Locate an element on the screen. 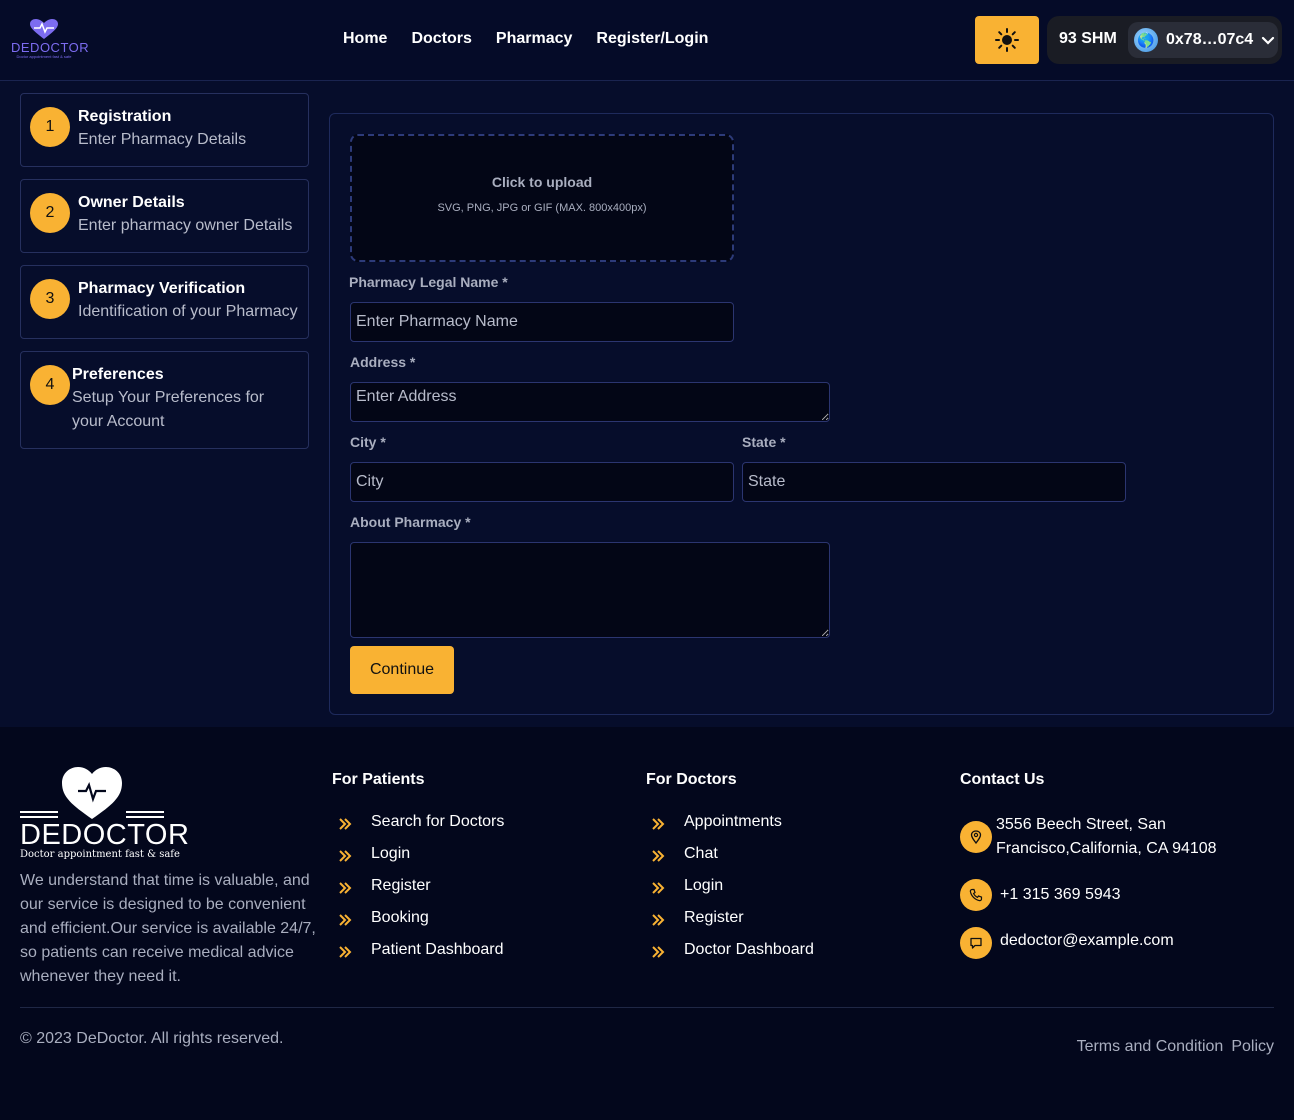 Image resolution: width=1294 pixels, height=1120 pixels. step-registration: 1 Registration Enter Pharmacy Details is located at coordinates (164, 130).